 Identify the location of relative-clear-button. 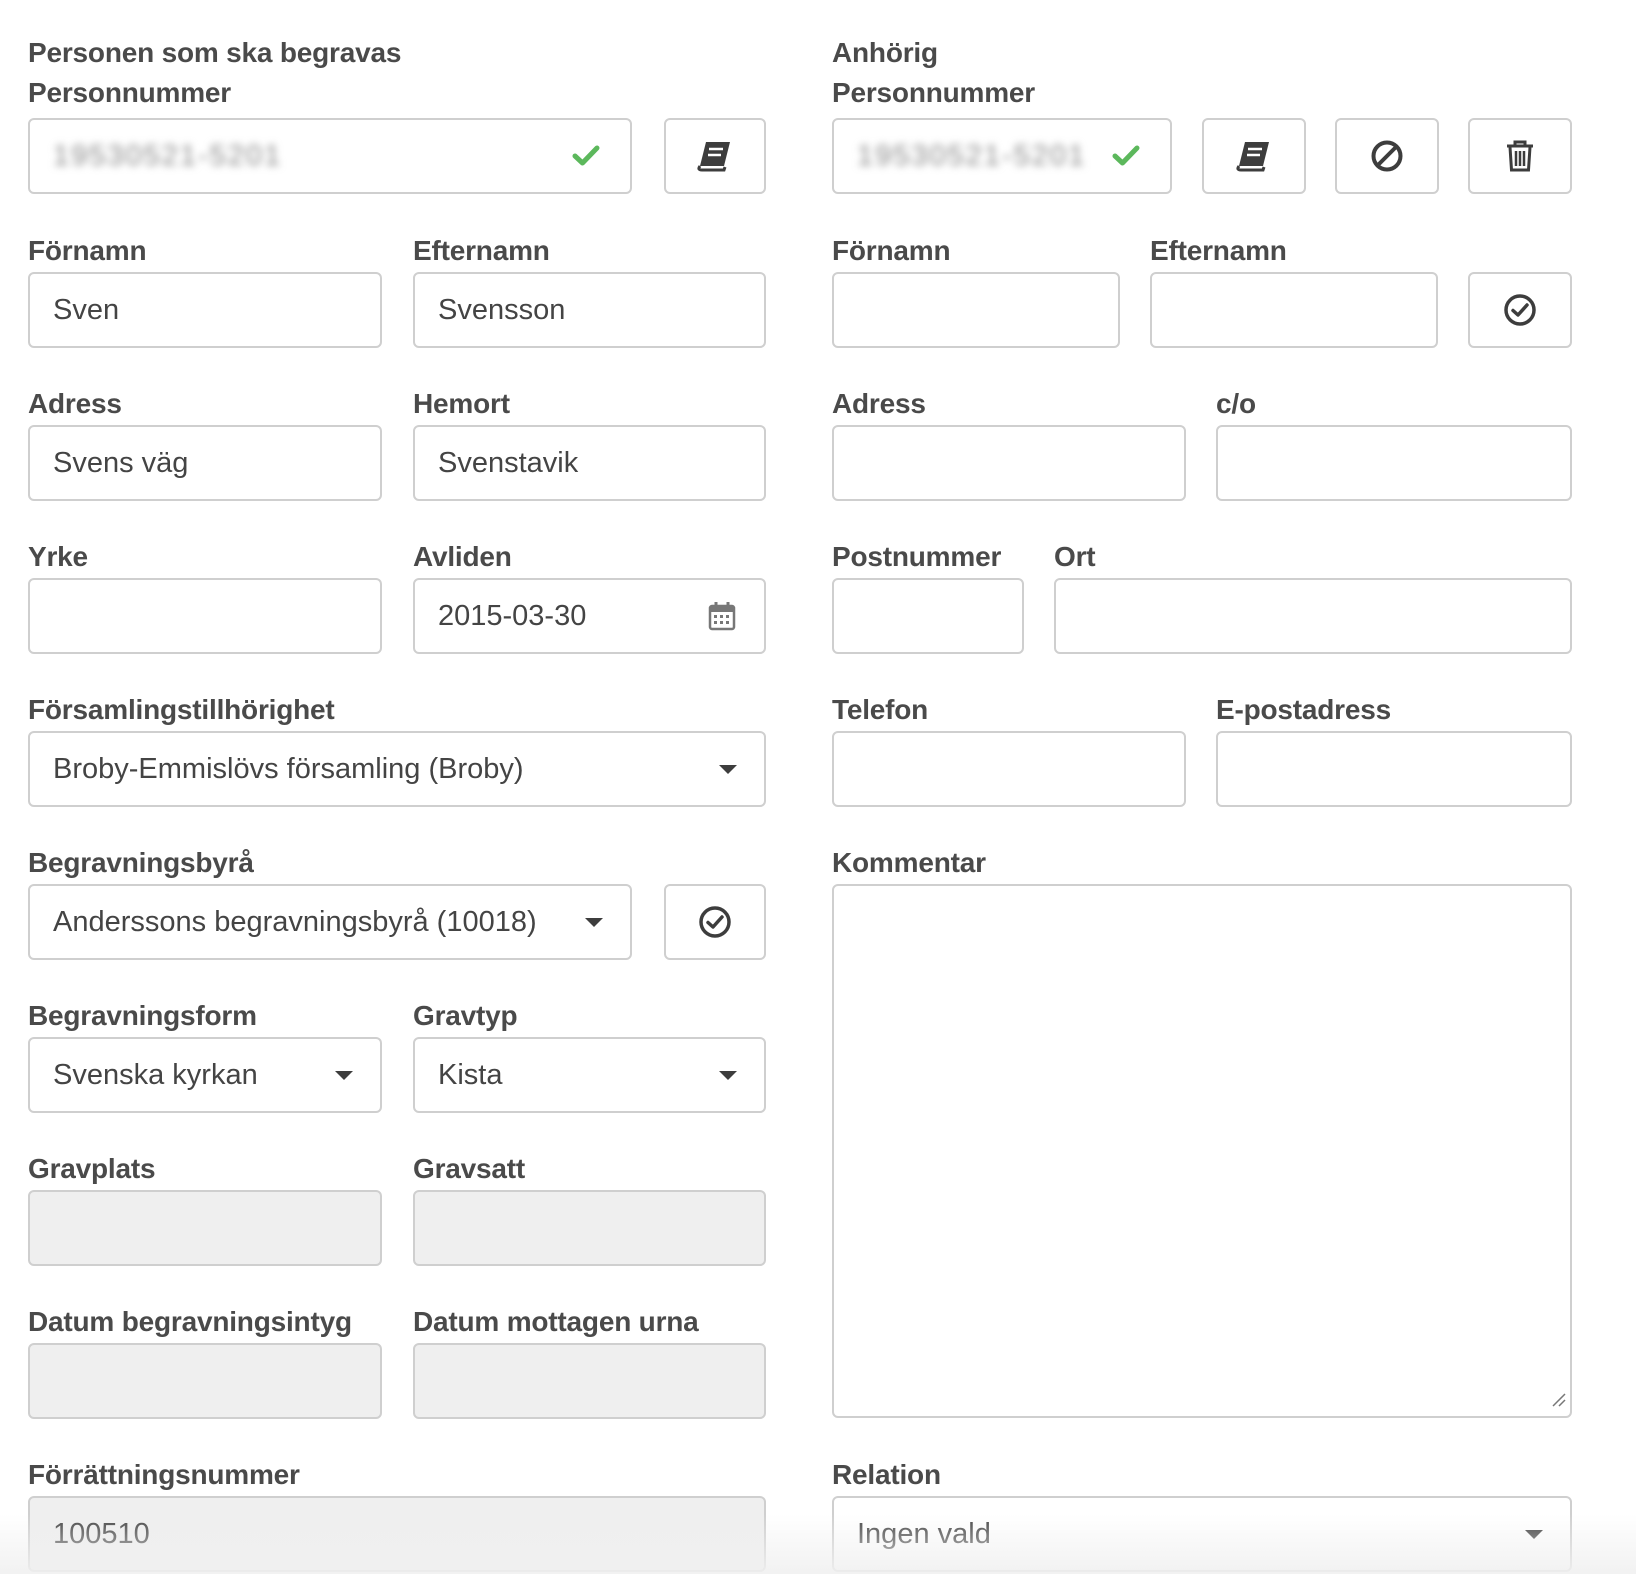
(1387, 156).